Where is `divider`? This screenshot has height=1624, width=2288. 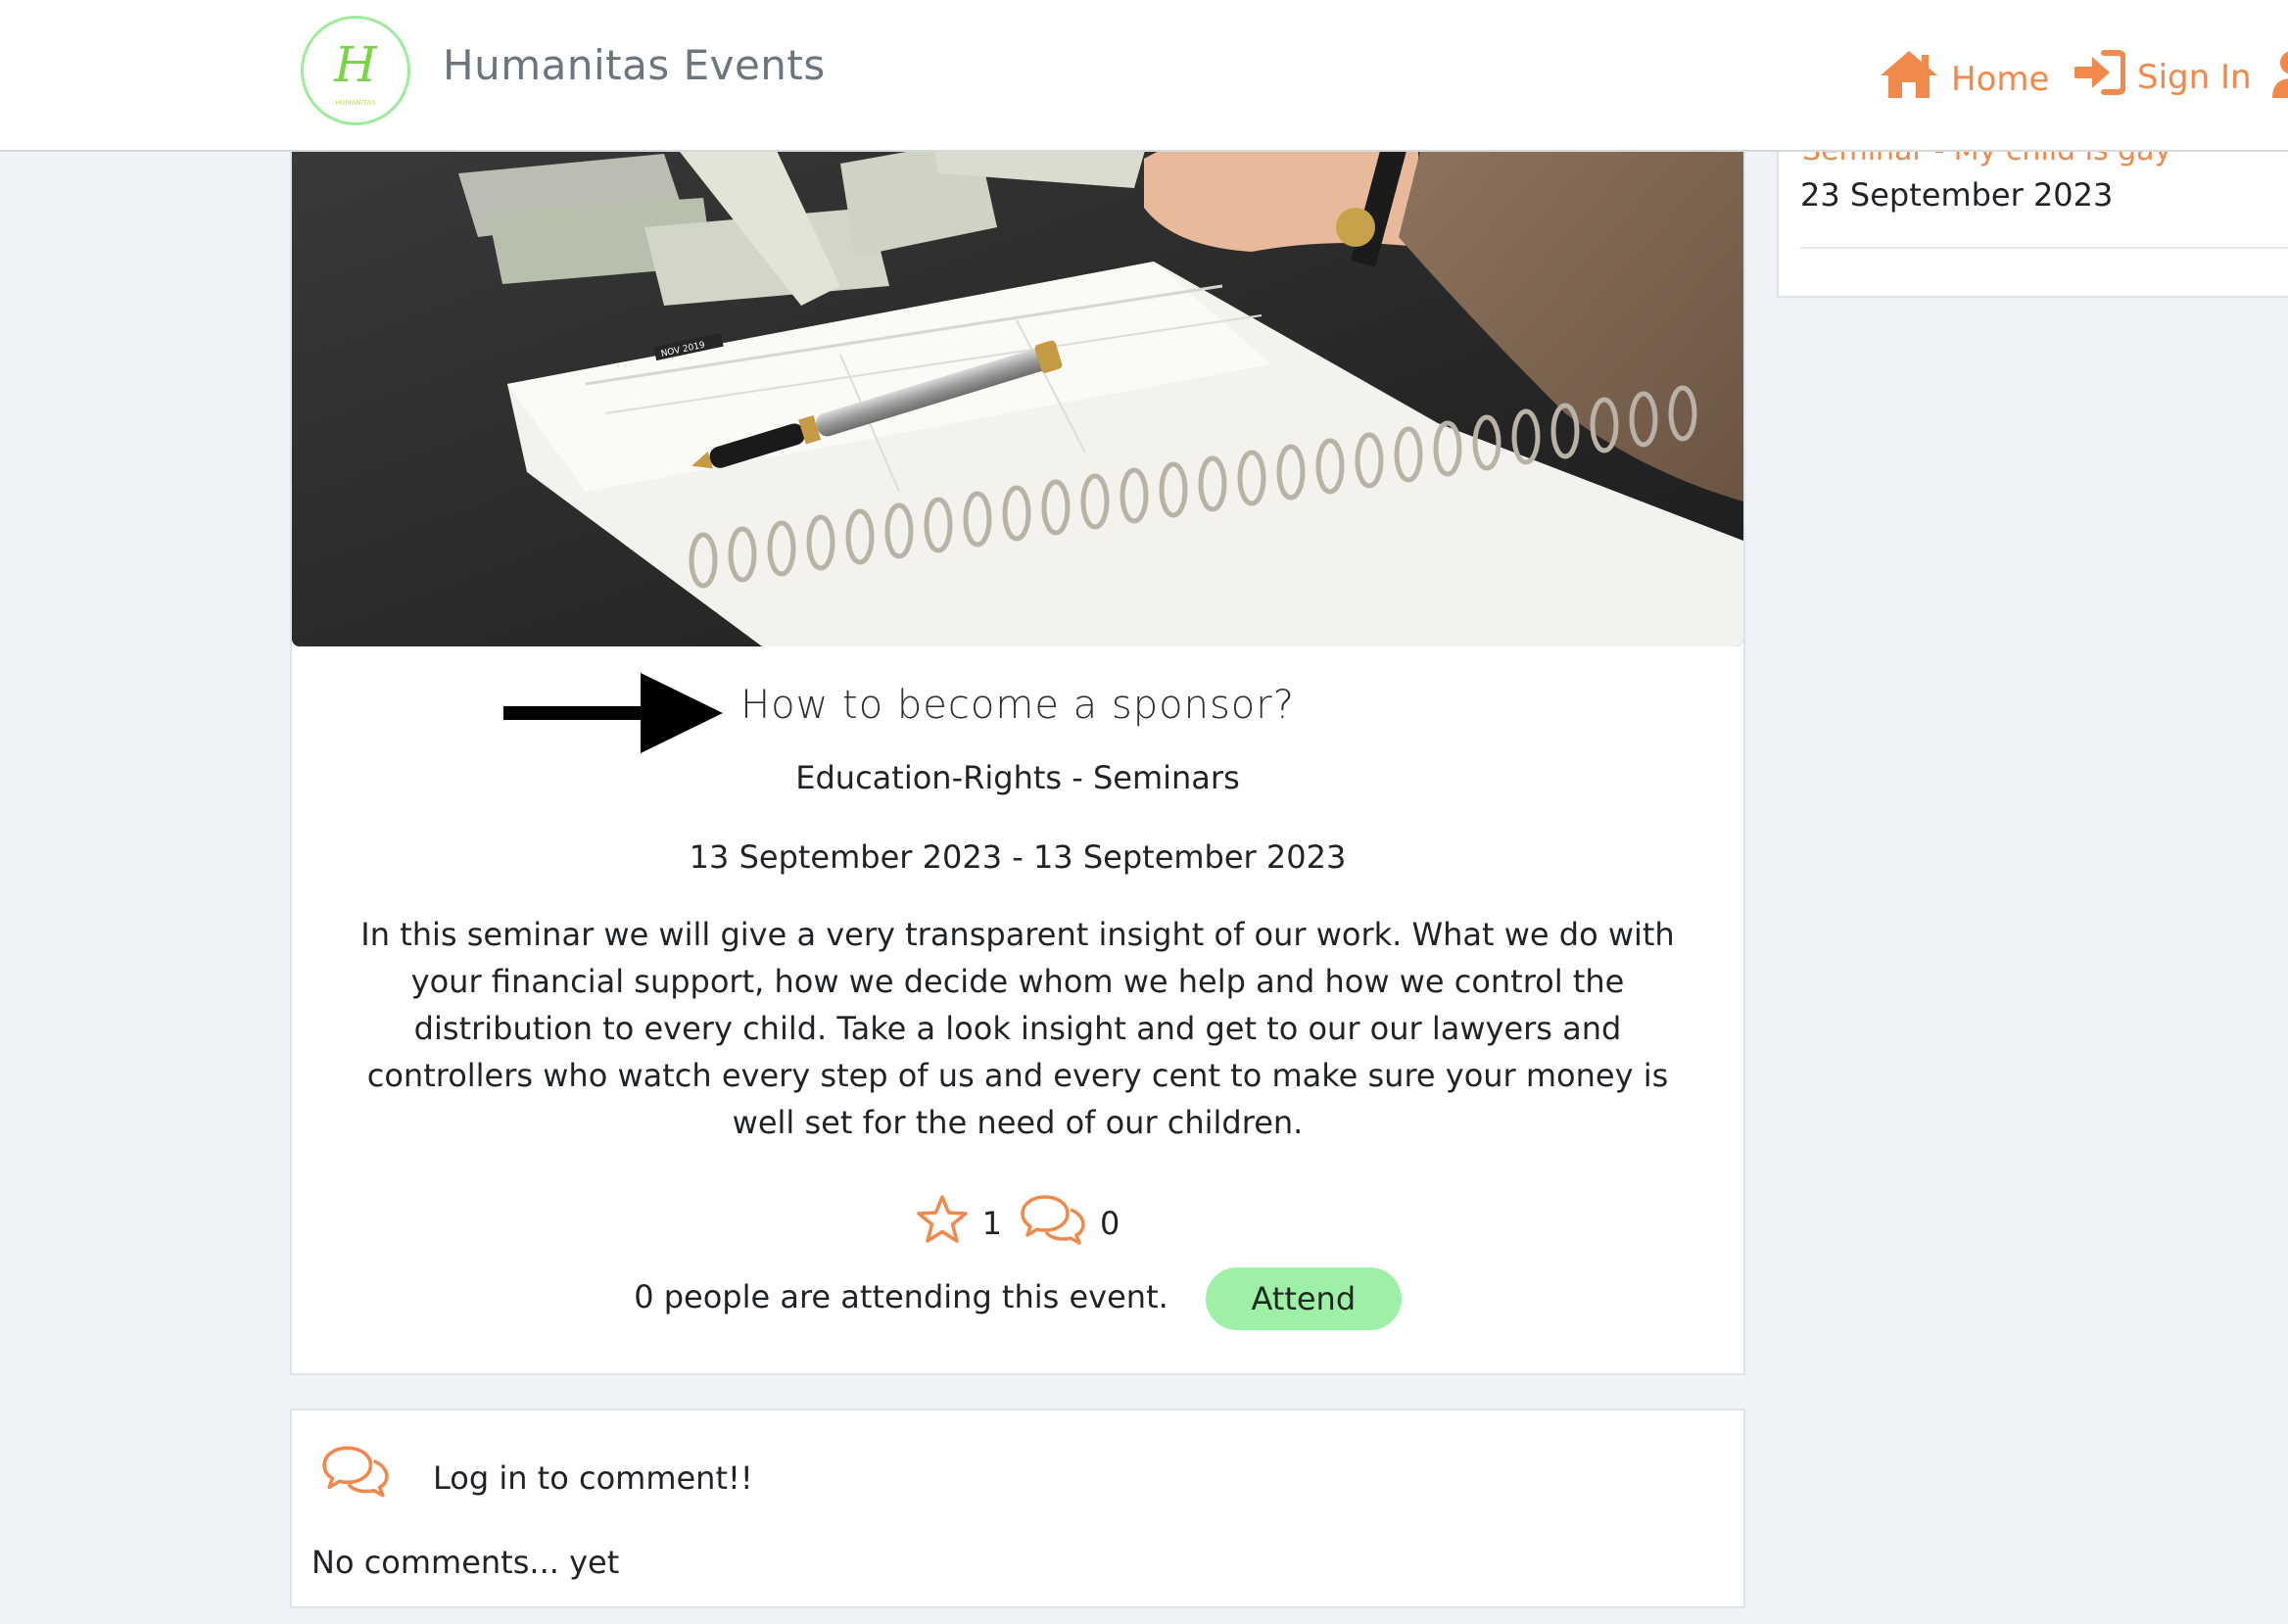
divider is located at coordinates (2044, 248).